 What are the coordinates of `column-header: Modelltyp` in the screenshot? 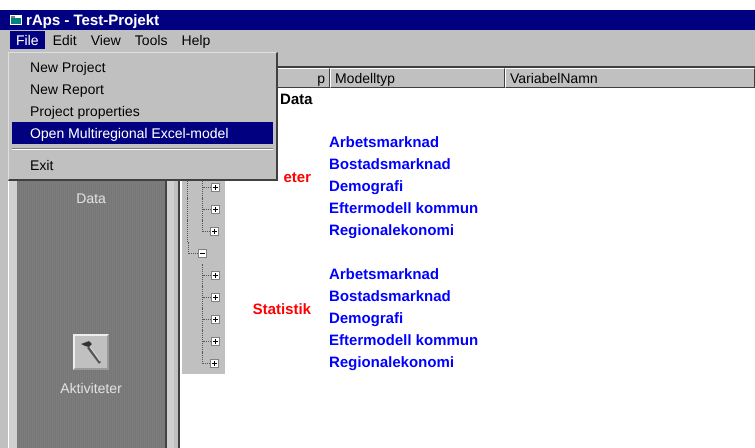 It's located at (417, 78).